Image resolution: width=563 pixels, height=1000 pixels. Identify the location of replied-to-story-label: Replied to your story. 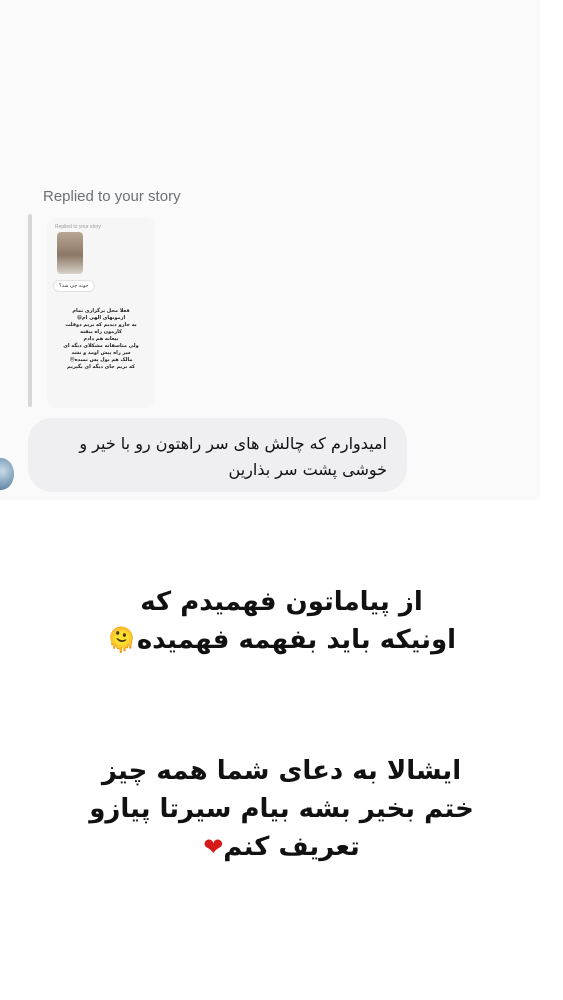
(112, 196).